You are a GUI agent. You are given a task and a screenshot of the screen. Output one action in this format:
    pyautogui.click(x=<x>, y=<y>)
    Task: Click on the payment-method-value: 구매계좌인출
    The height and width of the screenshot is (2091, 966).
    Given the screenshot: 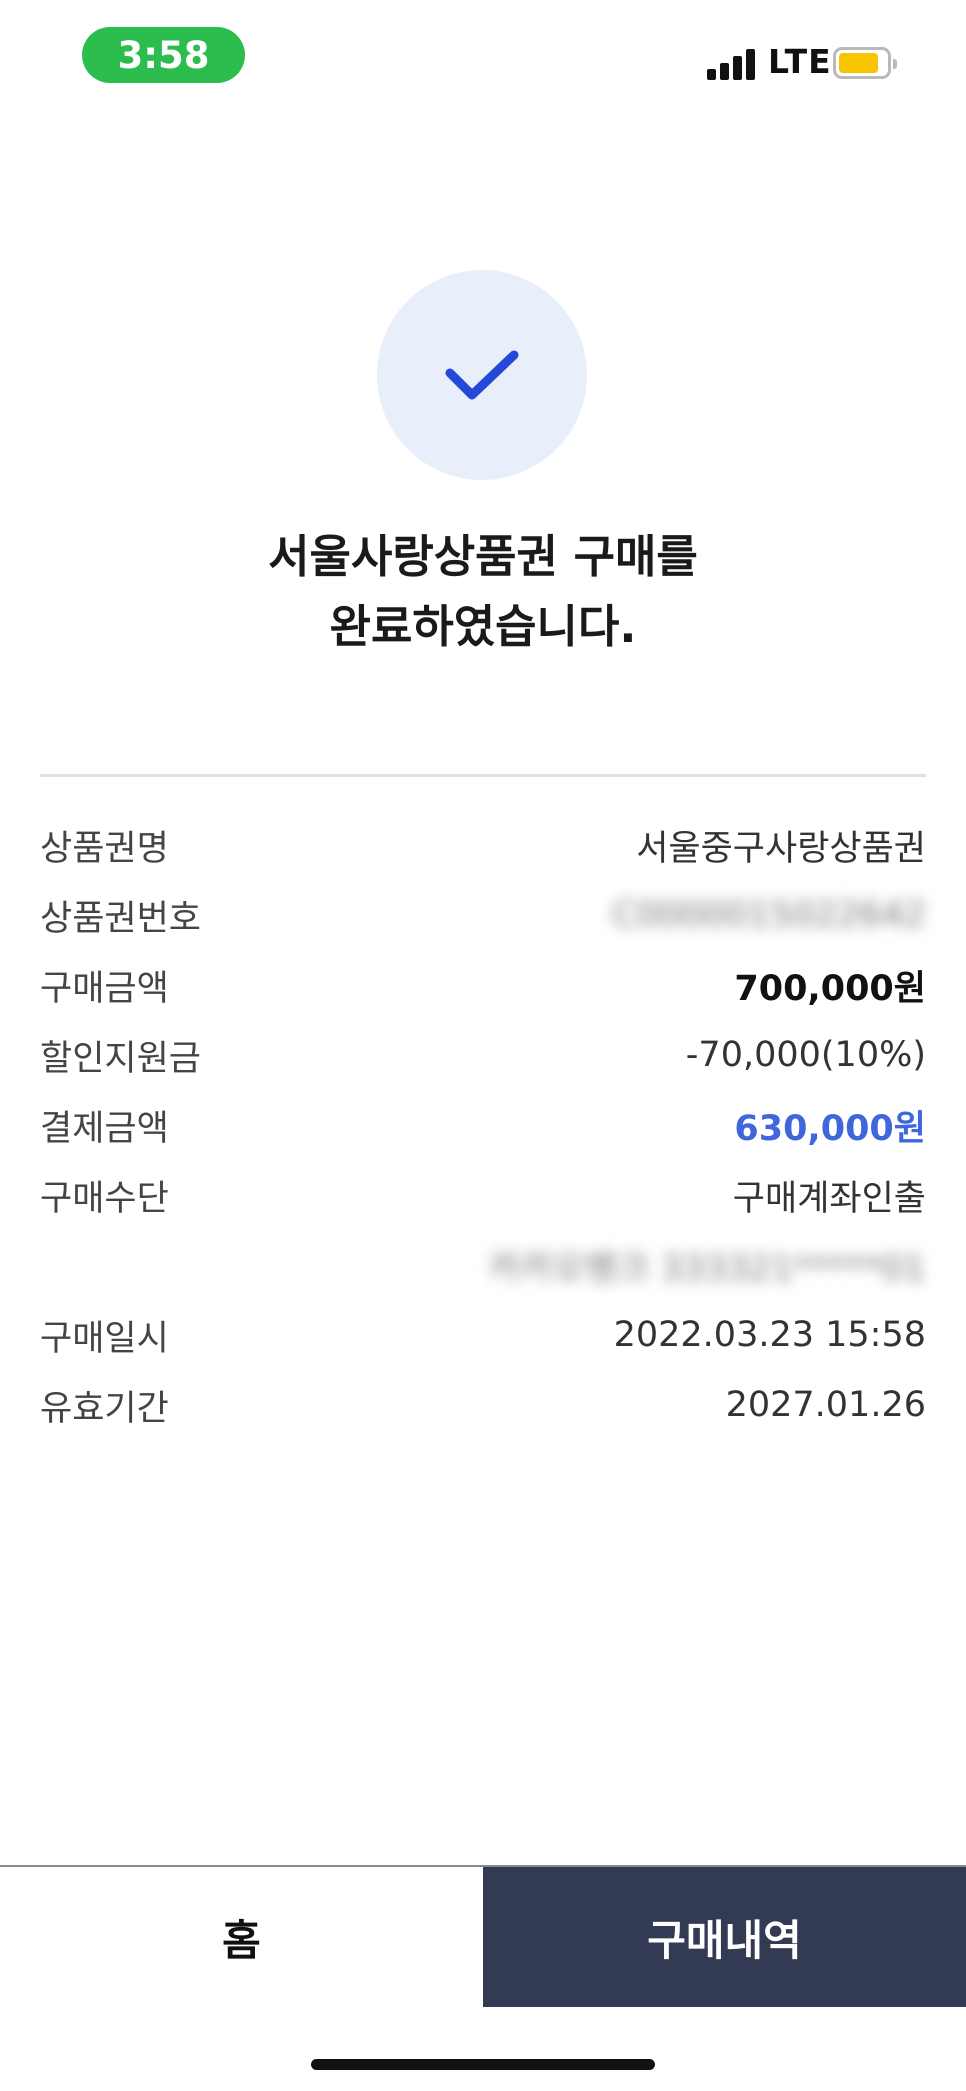 What is the action you would take?
    pyautogui.click(x=829, y=1198)
    